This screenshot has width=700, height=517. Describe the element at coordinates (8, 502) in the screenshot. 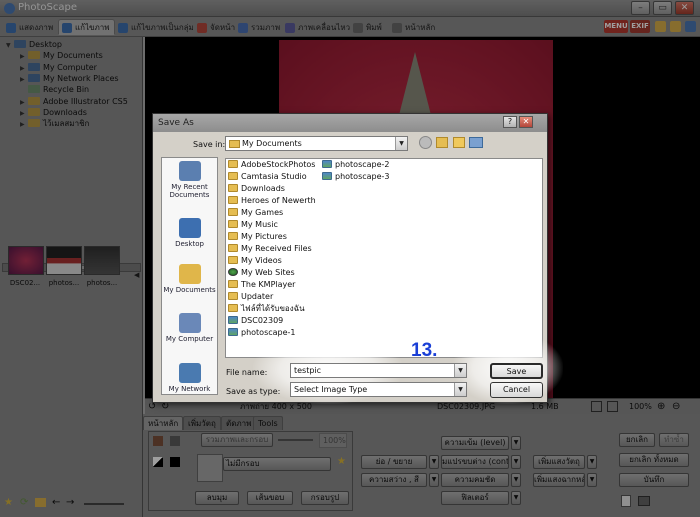

I see `star-icon: ★` at that location.